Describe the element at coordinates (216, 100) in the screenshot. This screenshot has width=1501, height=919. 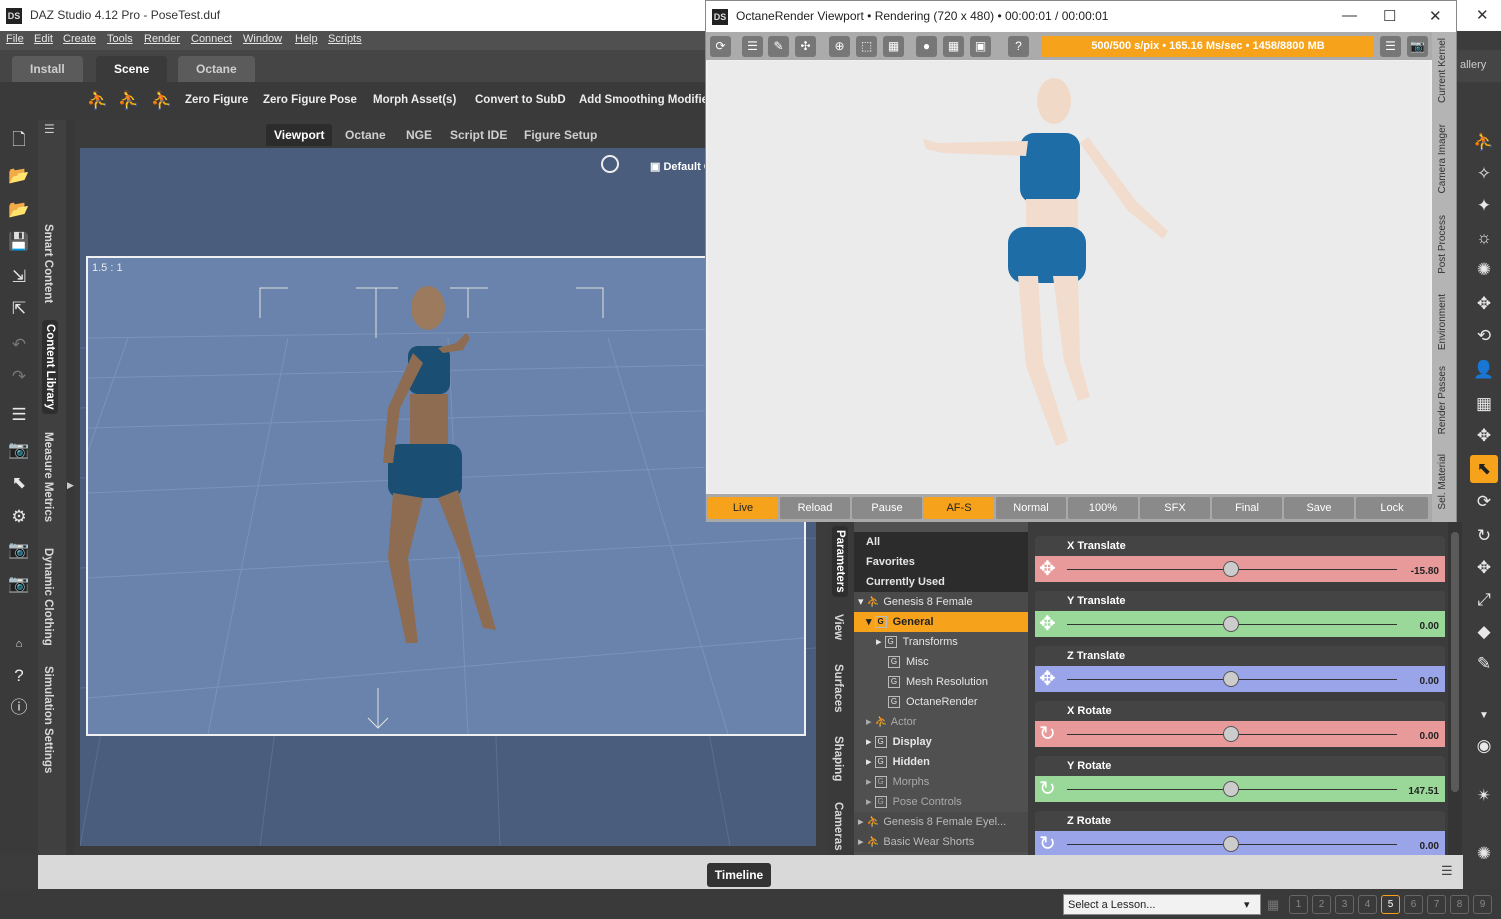
I see `zero-figure-button: Zero Figure` at that location.